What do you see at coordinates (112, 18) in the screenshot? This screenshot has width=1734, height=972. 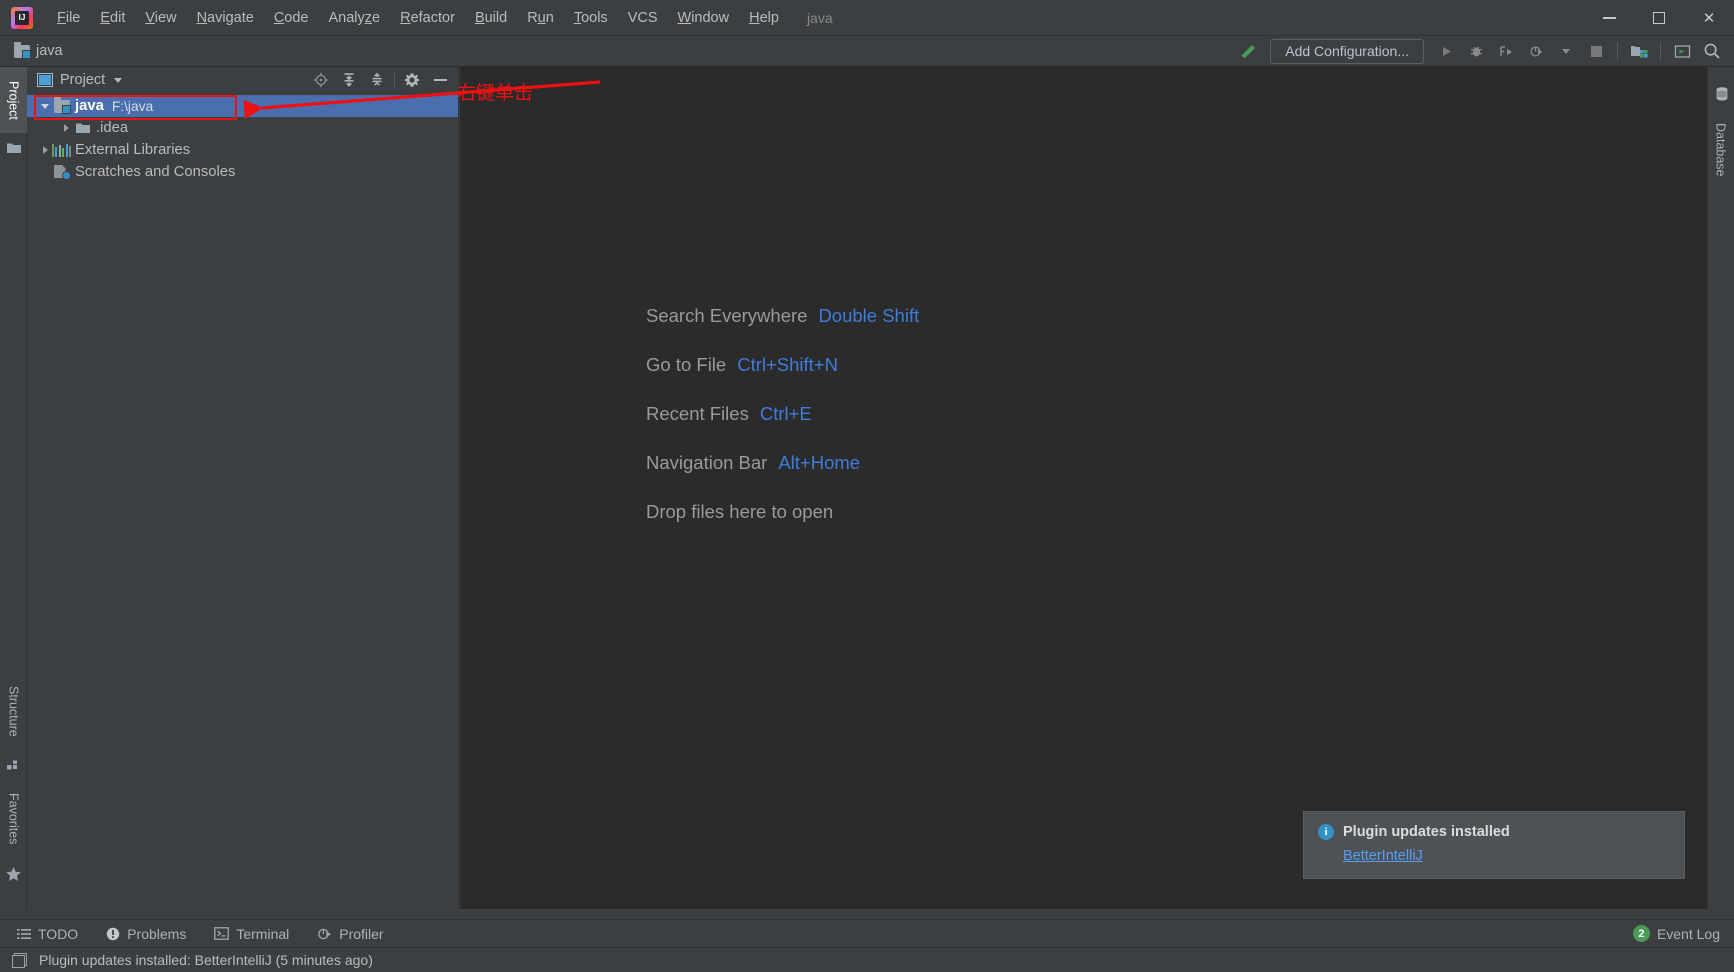 I see `menu-item-edit: Edit` at bounding box center [112, 18].